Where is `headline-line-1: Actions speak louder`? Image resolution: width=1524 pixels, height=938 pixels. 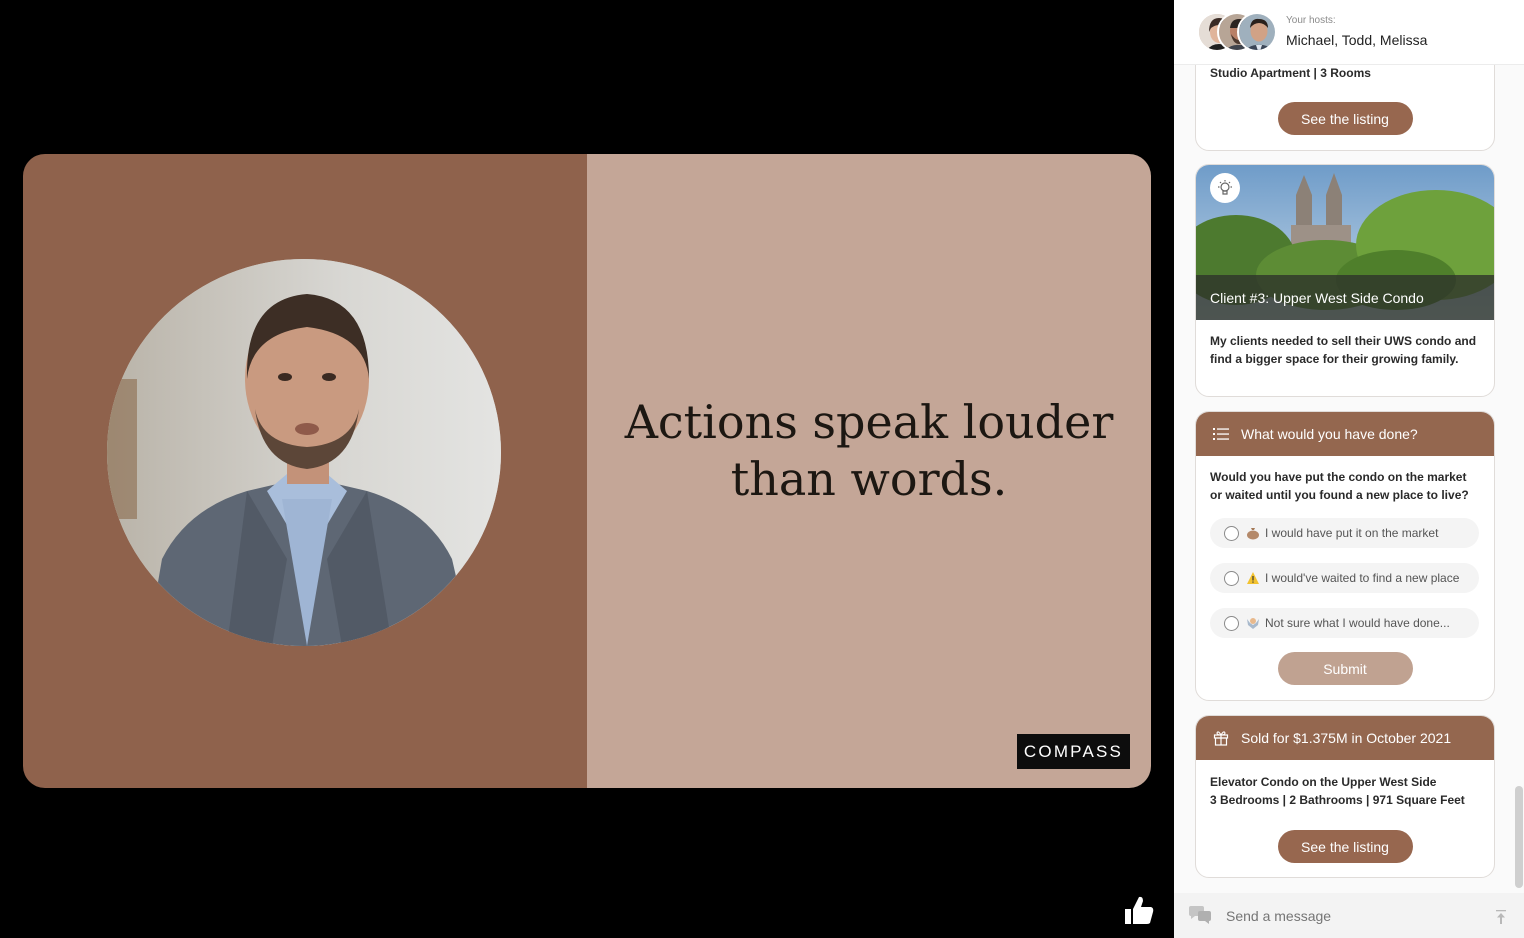 headline-line-1: Actions speak louder is located at coordinates (869, 422).